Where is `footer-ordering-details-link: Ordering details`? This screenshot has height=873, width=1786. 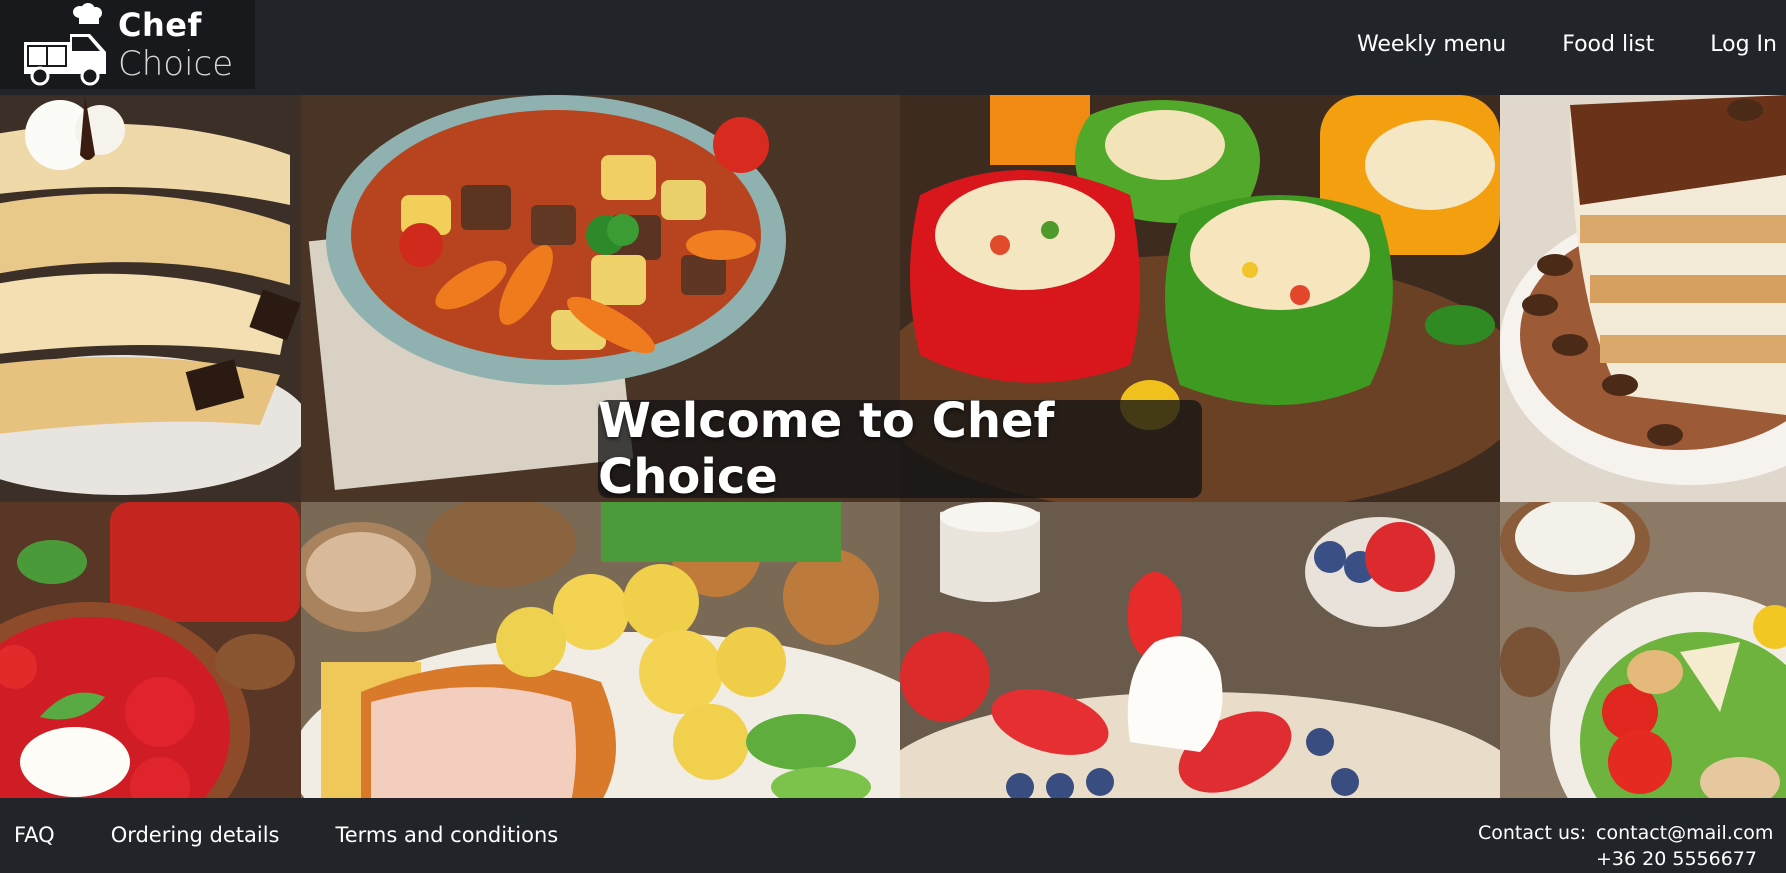 footer-ordering-details-link: Ordering details is located at coordinates (195, 835).